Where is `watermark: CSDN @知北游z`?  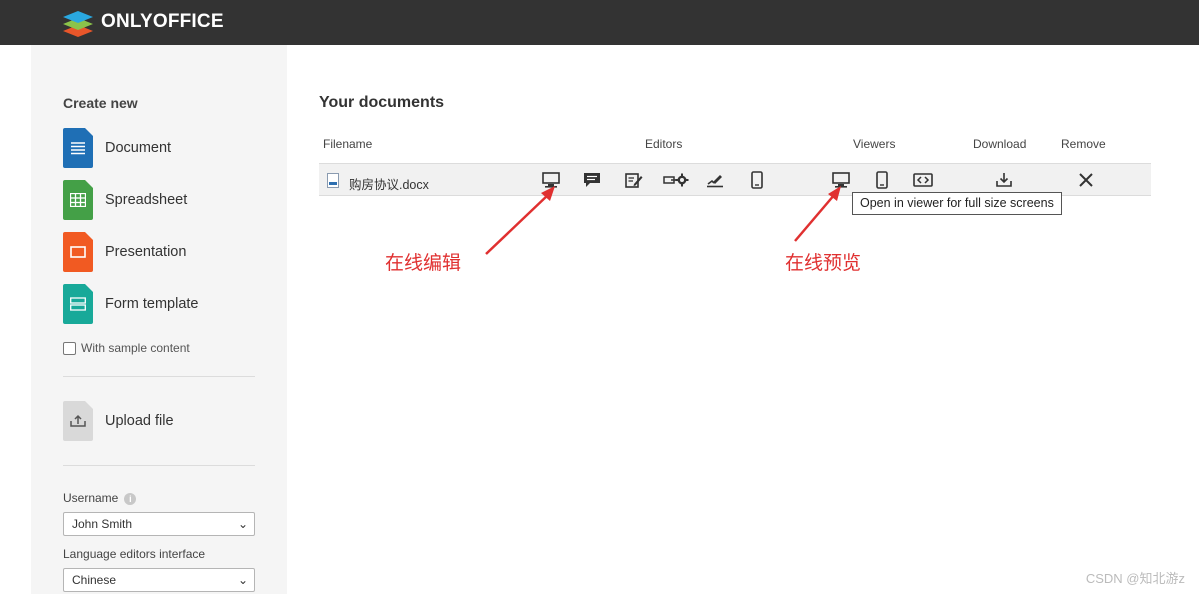 watermark: CSDN @知北游z is located at coordinates (1135, 578).